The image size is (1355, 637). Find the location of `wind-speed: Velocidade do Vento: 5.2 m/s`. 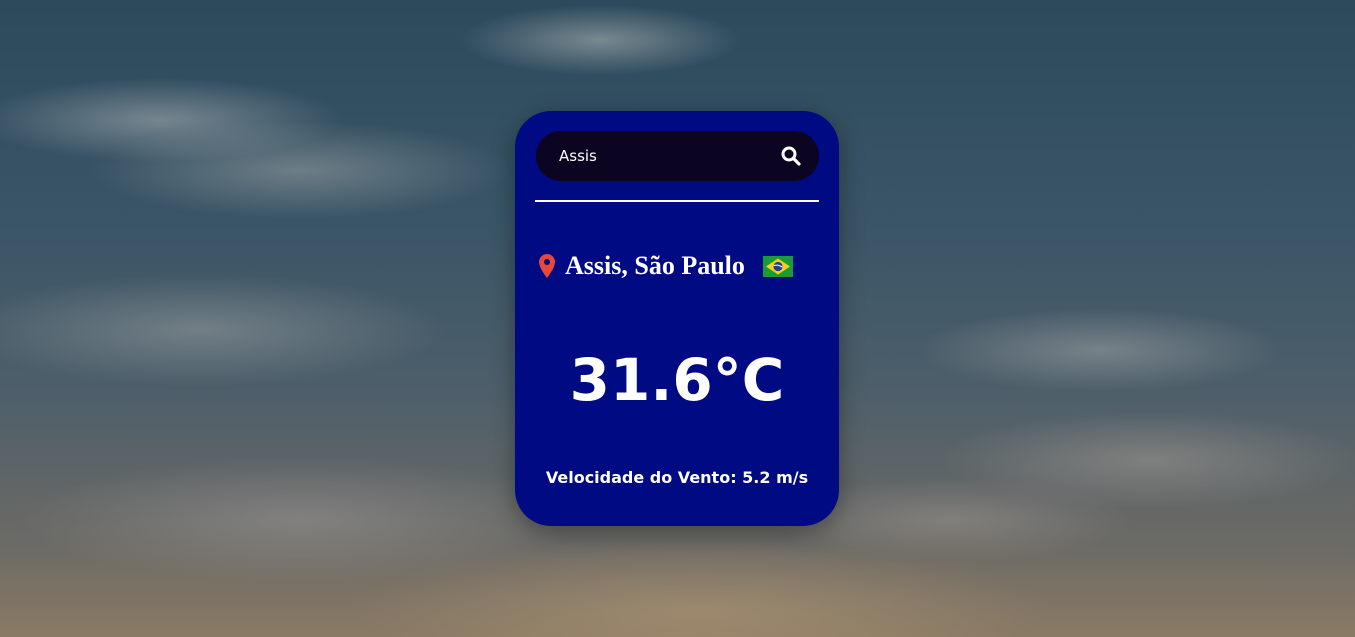

wind-speed: Velocidade do Vento: 5.2 m/s is located at coordinates (677, 477).